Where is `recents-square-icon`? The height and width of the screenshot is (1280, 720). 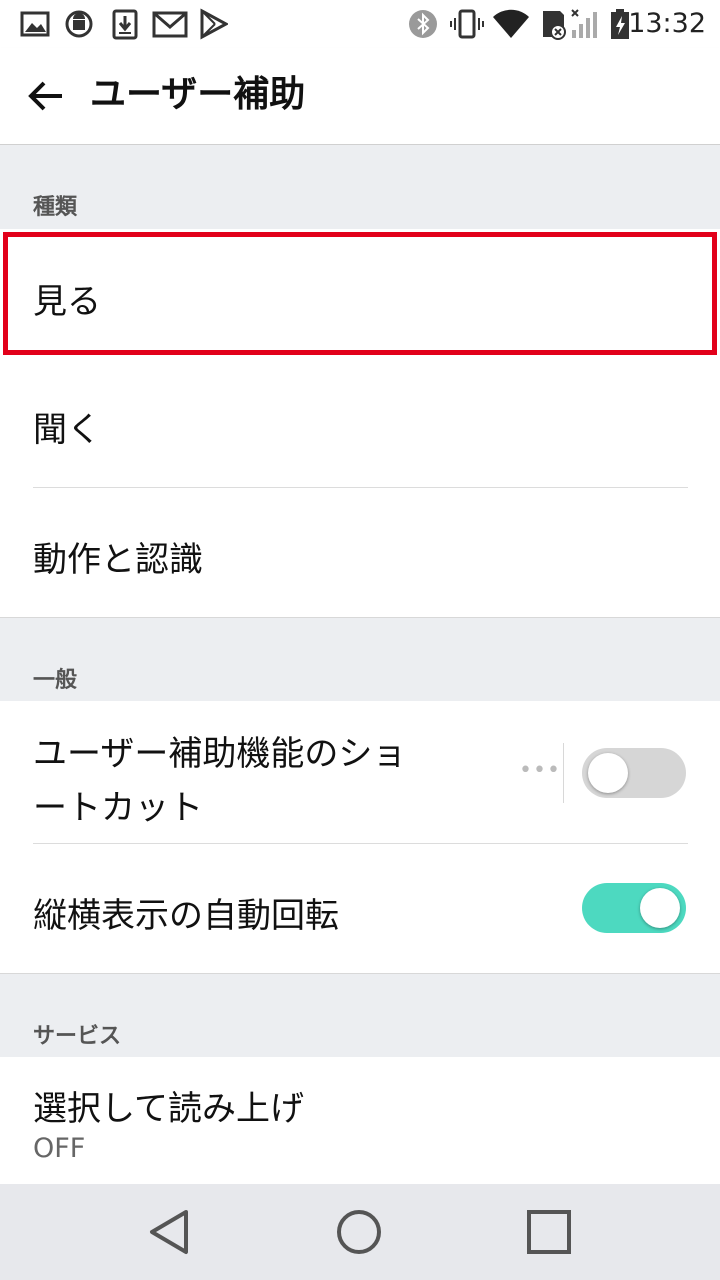
recents-square-icon is located at coordinates (549, 1232).